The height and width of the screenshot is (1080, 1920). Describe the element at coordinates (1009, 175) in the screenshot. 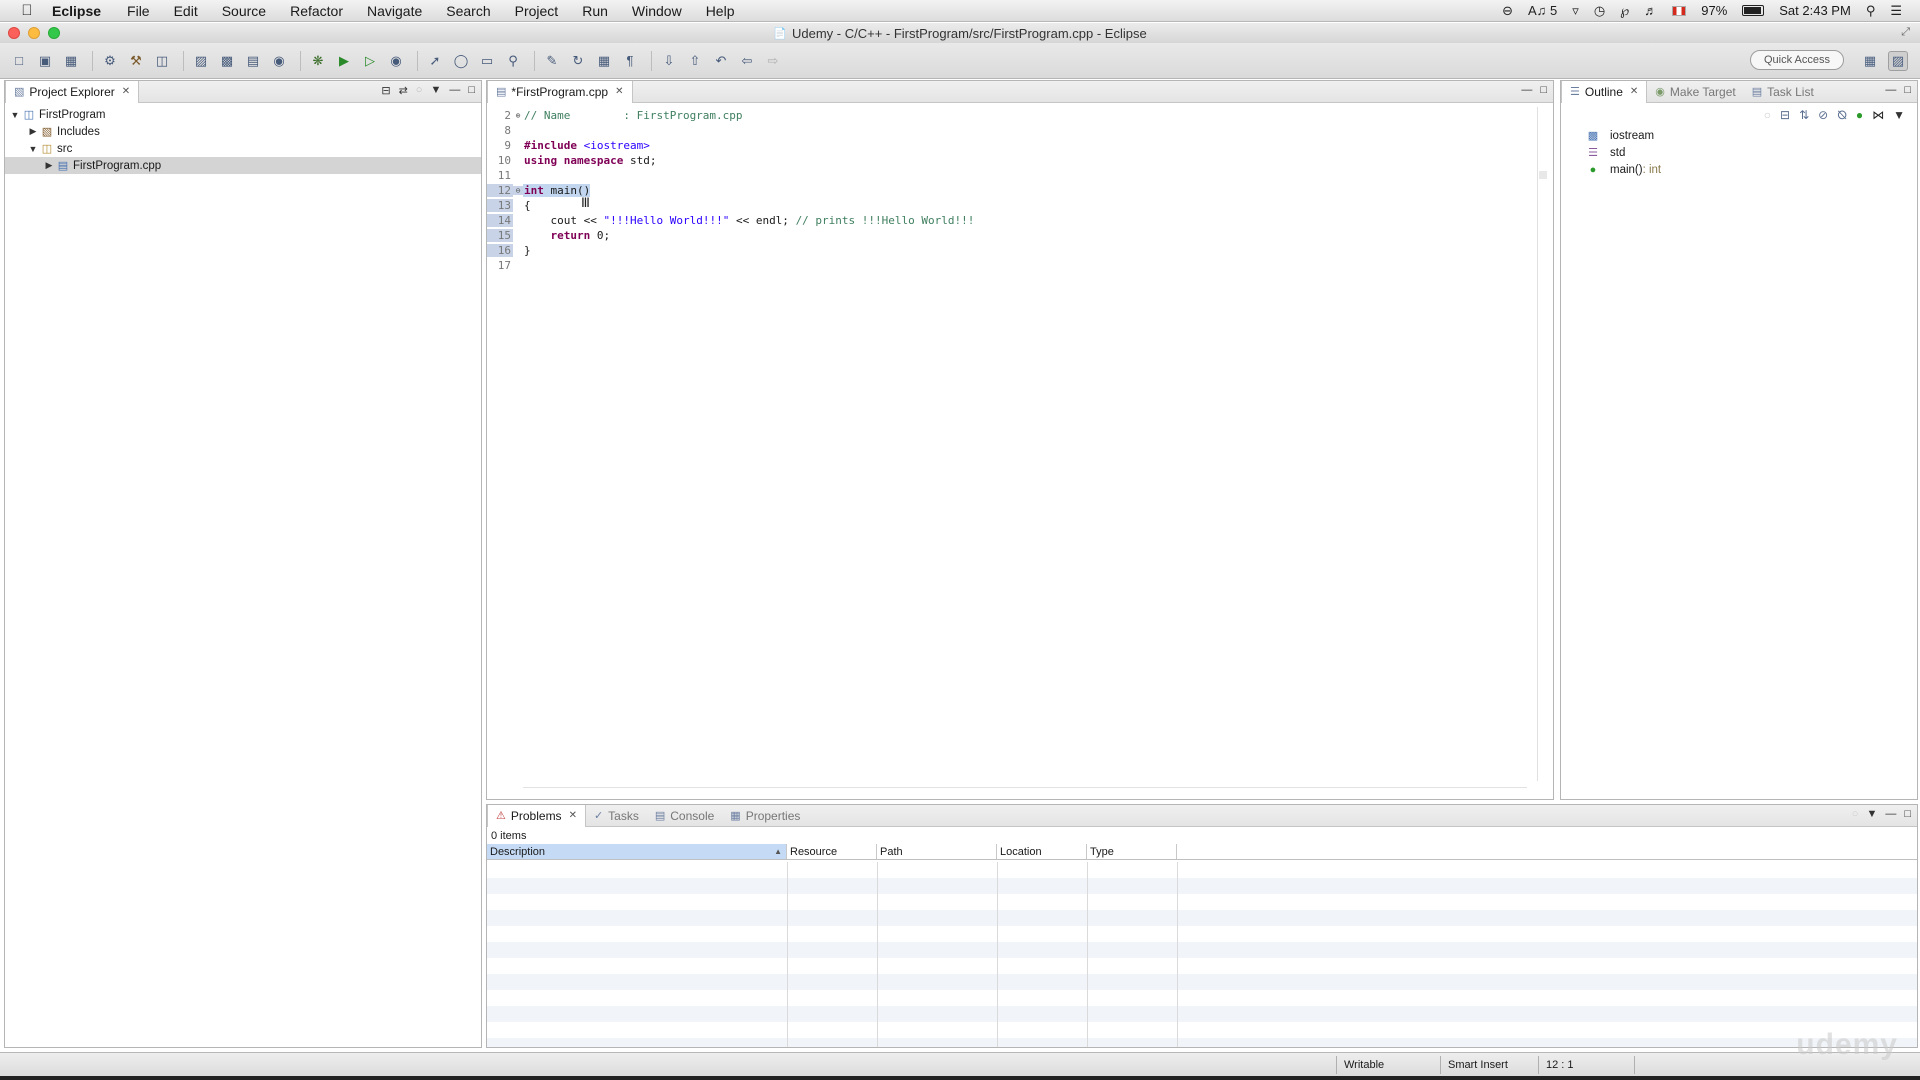

I see `code-line: 11` at that location.